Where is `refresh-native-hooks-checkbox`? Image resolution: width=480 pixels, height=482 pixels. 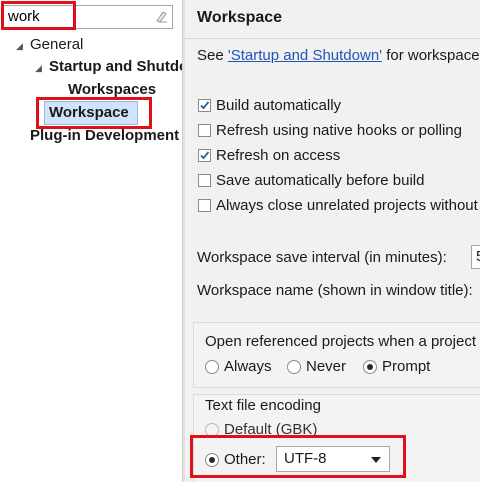
refresh-native-hooks-checkbox is located at coordinates (204, 130).